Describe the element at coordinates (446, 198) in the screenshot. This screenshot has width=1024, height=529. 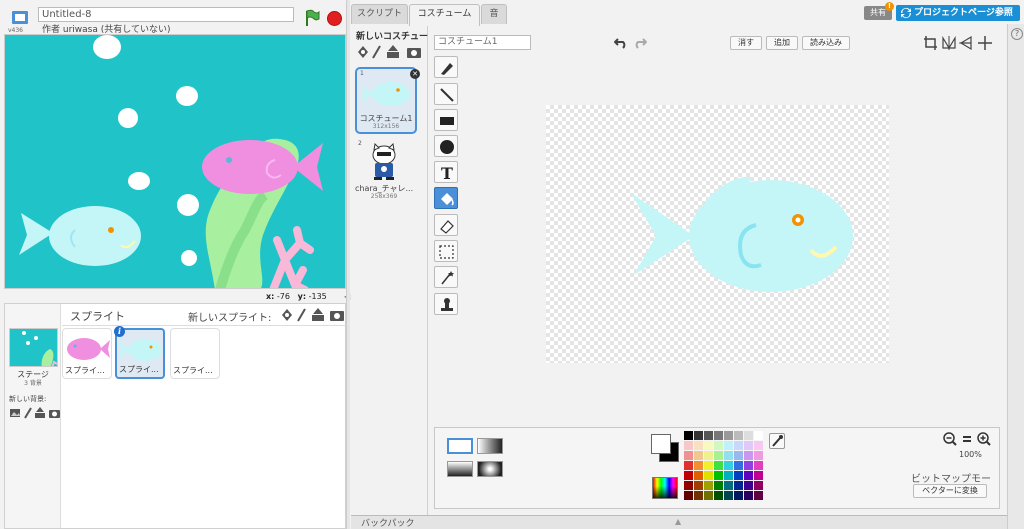
I see `fill-tool` at that location.